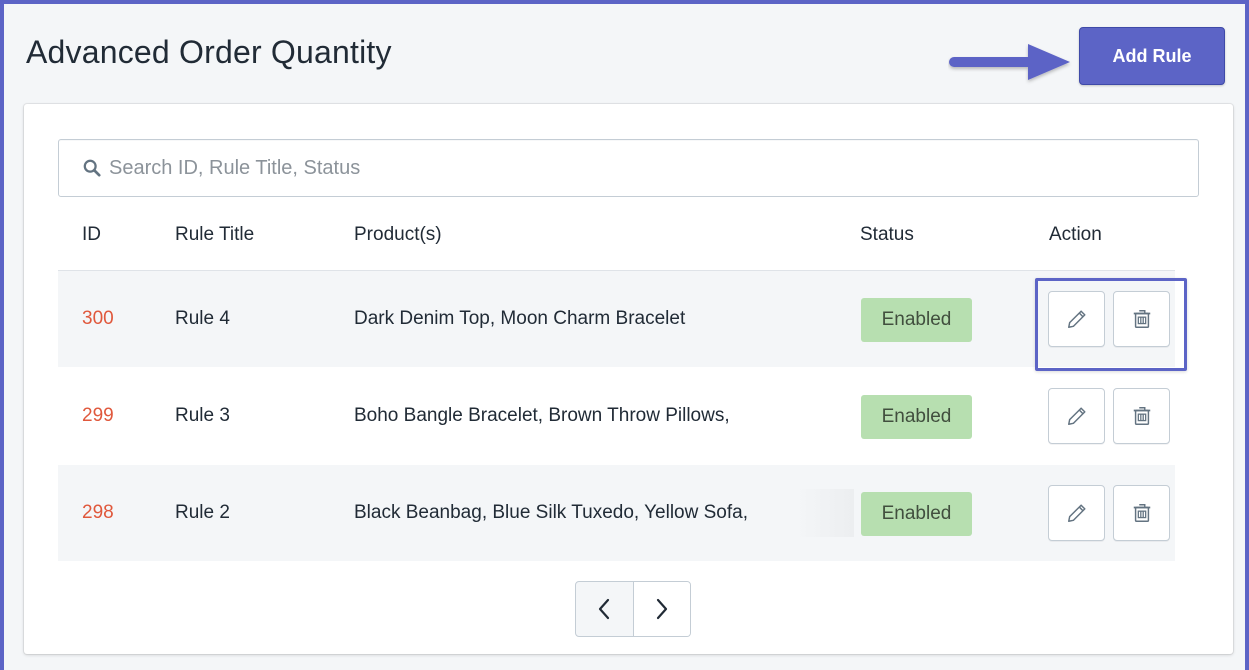 The width and height of the screenshot is (1249, 670). What do you see at coordinates (1075, 234) in the screenshot?
I see `column-header-action: Action` at bounding box center [1075, 234].